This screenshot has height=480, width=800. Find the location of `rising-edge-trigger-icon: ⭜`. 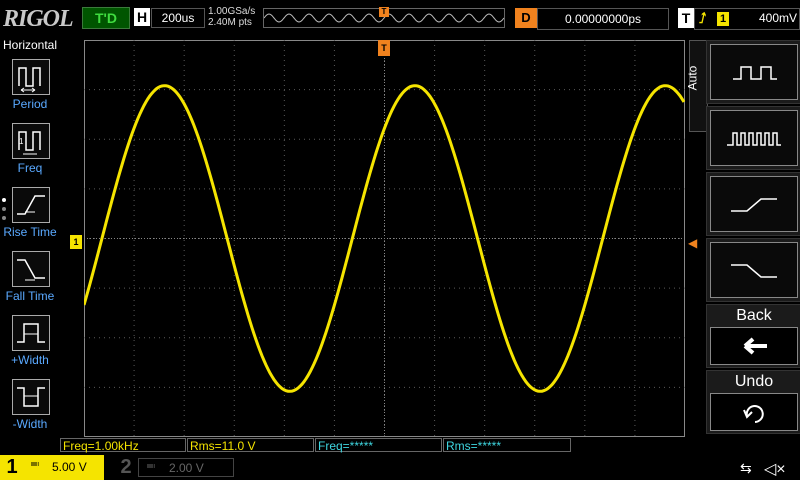

rising-edge-trigger-icon: ⭜ is located at coordinates (703, 18).